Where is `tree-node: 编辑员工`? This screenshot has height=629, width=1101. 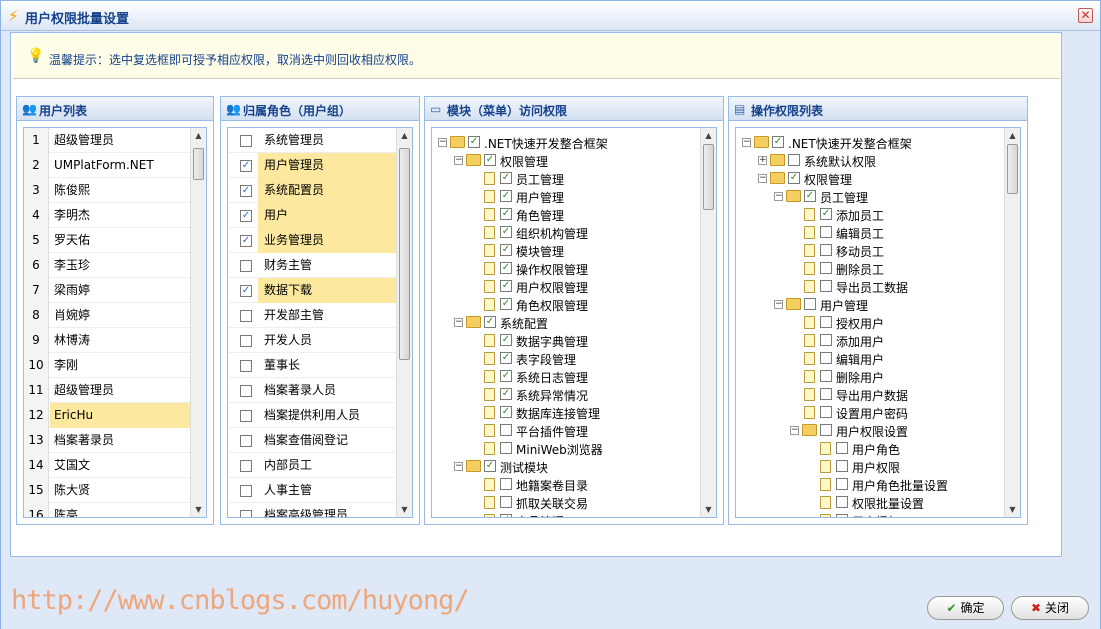 tree-node: 编辑员工 is located at coordinates (870, 233).